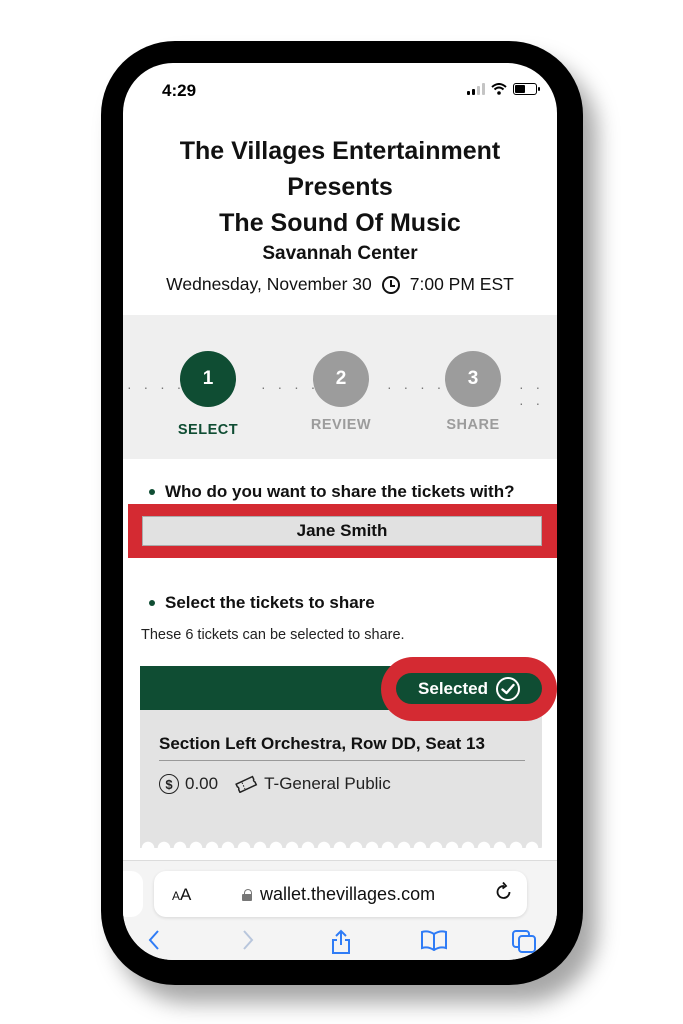 This screenshot has height=1024, width=683. I want to click on ticket-icon, so click(246, 784).